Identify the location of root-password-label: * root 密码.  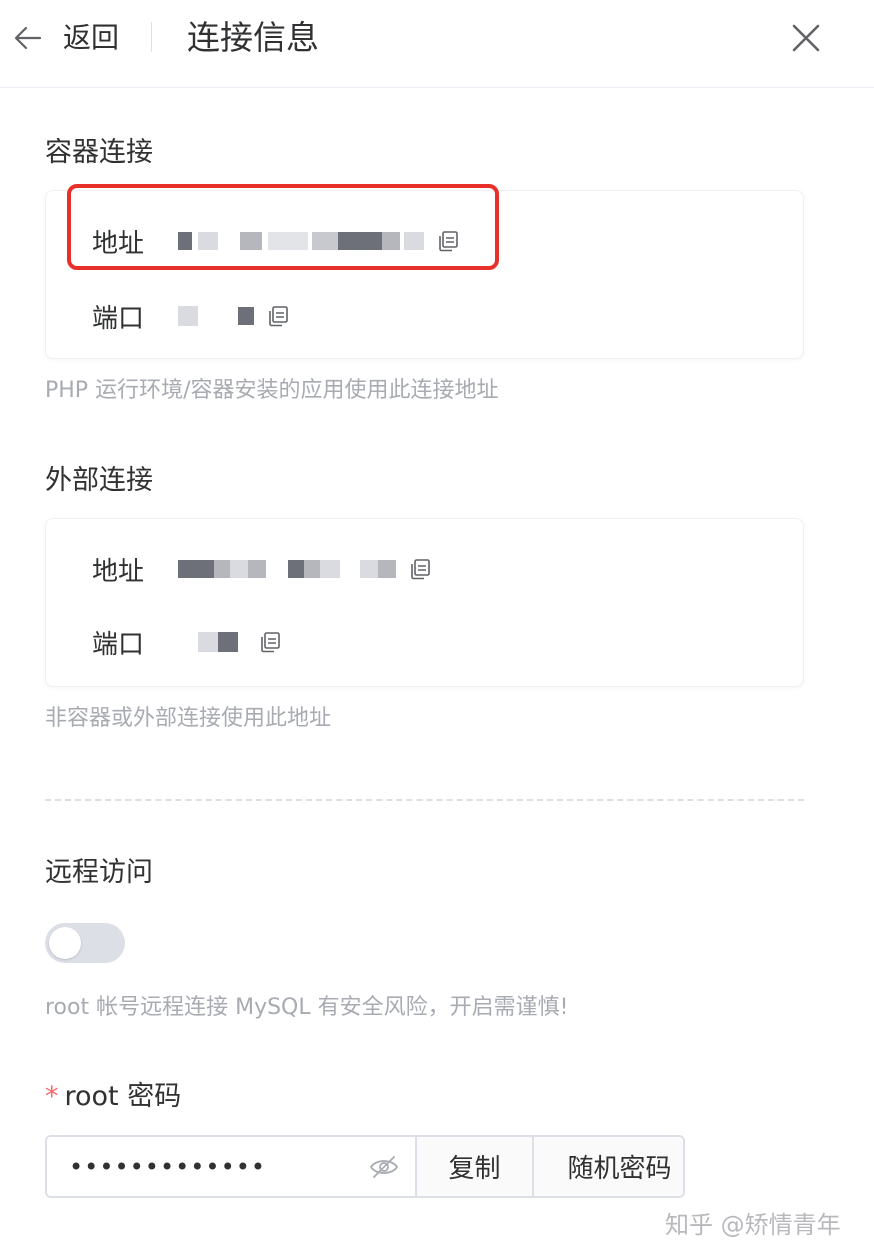
(113, 1097).